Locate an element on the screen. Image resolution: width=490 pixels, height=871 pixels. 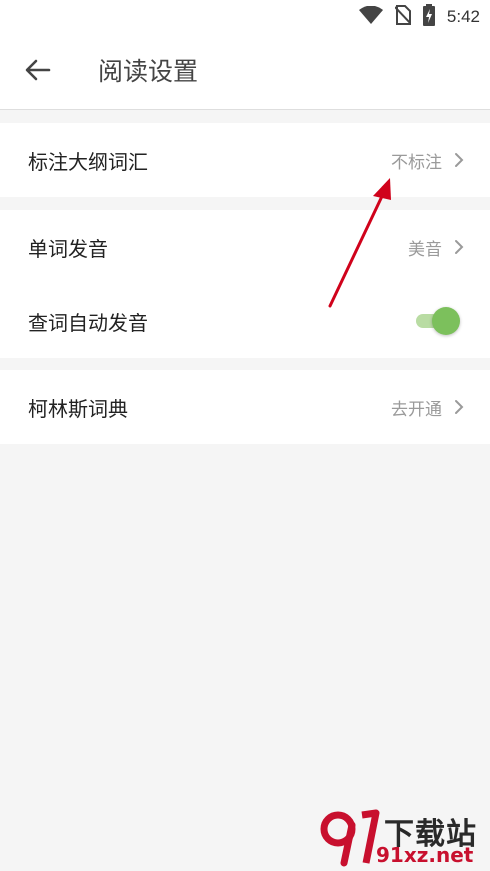
setting-value: 不标注 is located at coordinates (416, 162).